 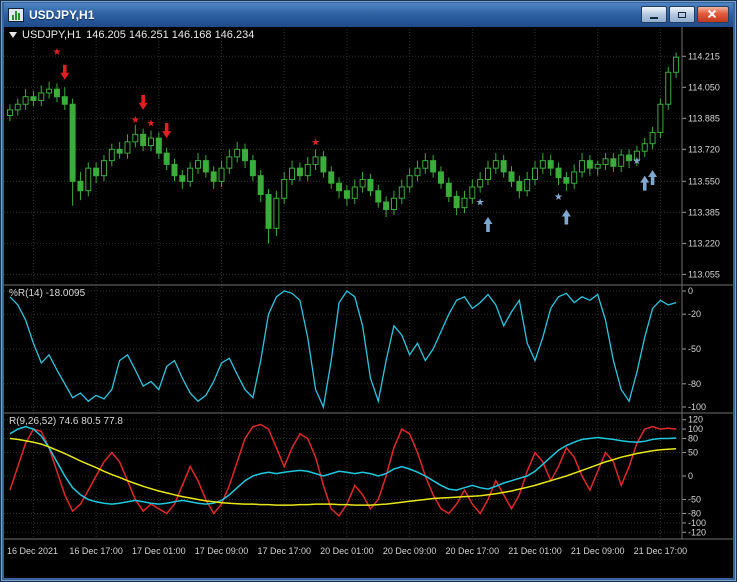 I want to click on wpr-indicator-label: %R(14) -18.0095, so click(x=47, y=293).